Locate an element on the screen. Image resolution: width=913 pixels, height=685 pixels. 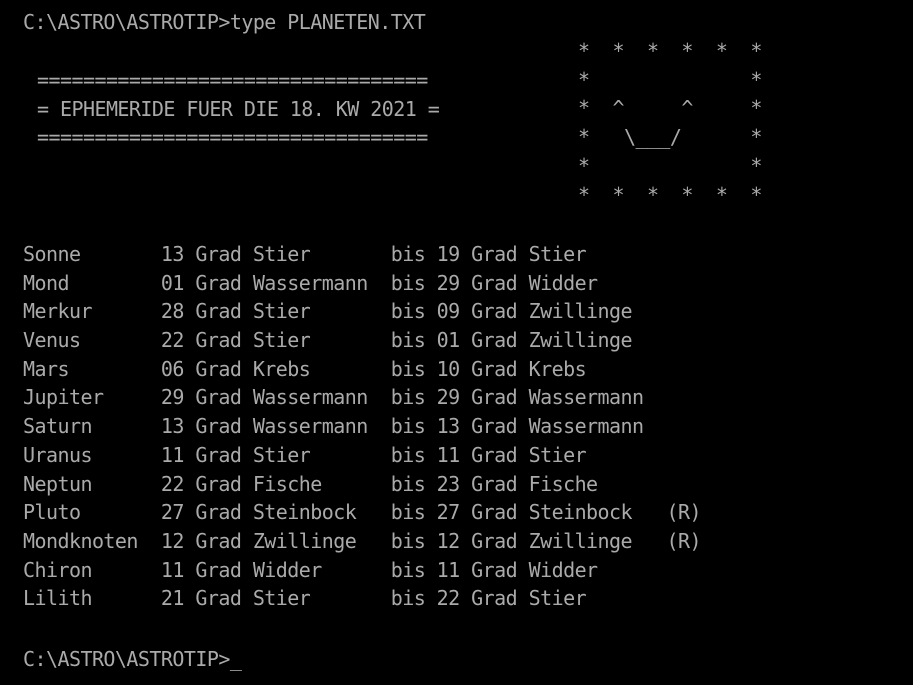
command-prompt-line: C:\ASTRO\ASTROTIP>type PLANETEN.TXT is located at coordinates (224, 22).